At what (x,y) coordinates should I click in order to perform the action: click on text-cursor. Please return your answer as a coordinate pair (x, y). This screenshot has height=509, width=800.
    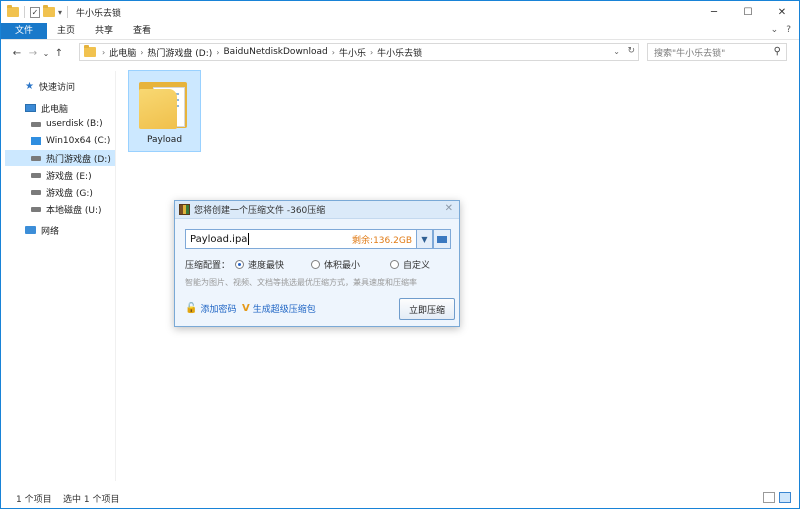
    Looking at the image, I should click on (249, 239).